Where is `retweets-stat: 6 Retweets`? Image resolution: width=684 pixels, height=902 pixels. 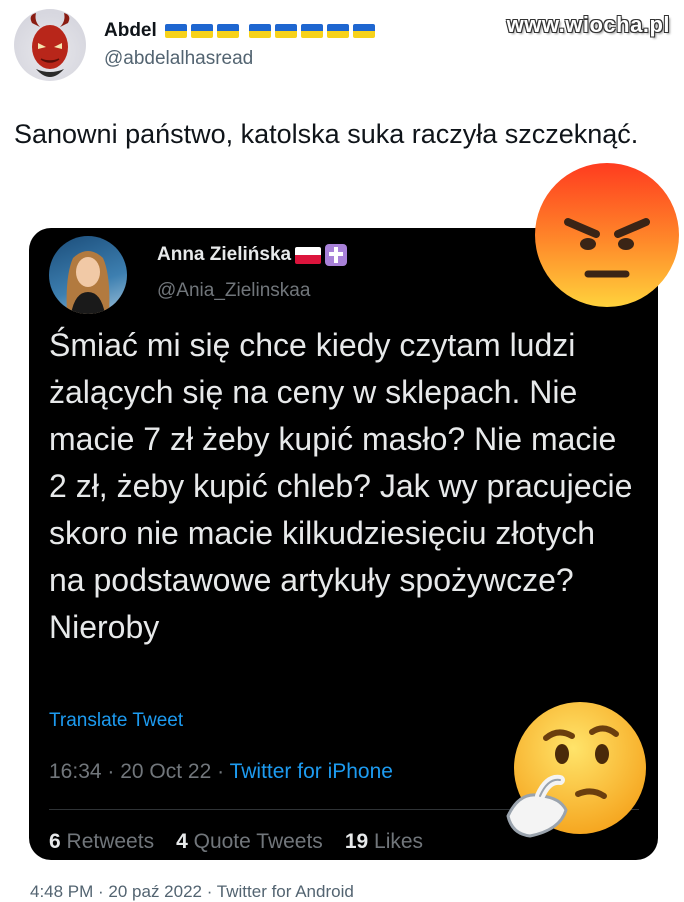 retweets-stat: 6 Retweets is located at coordinates (101, 842).